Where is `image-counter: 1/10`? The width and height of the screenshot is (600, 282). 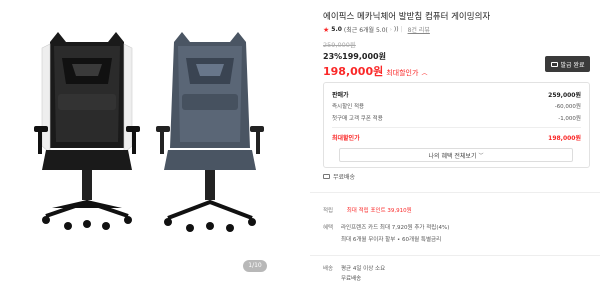
image-counter: 1/10 is located at coordinates (255, 266).